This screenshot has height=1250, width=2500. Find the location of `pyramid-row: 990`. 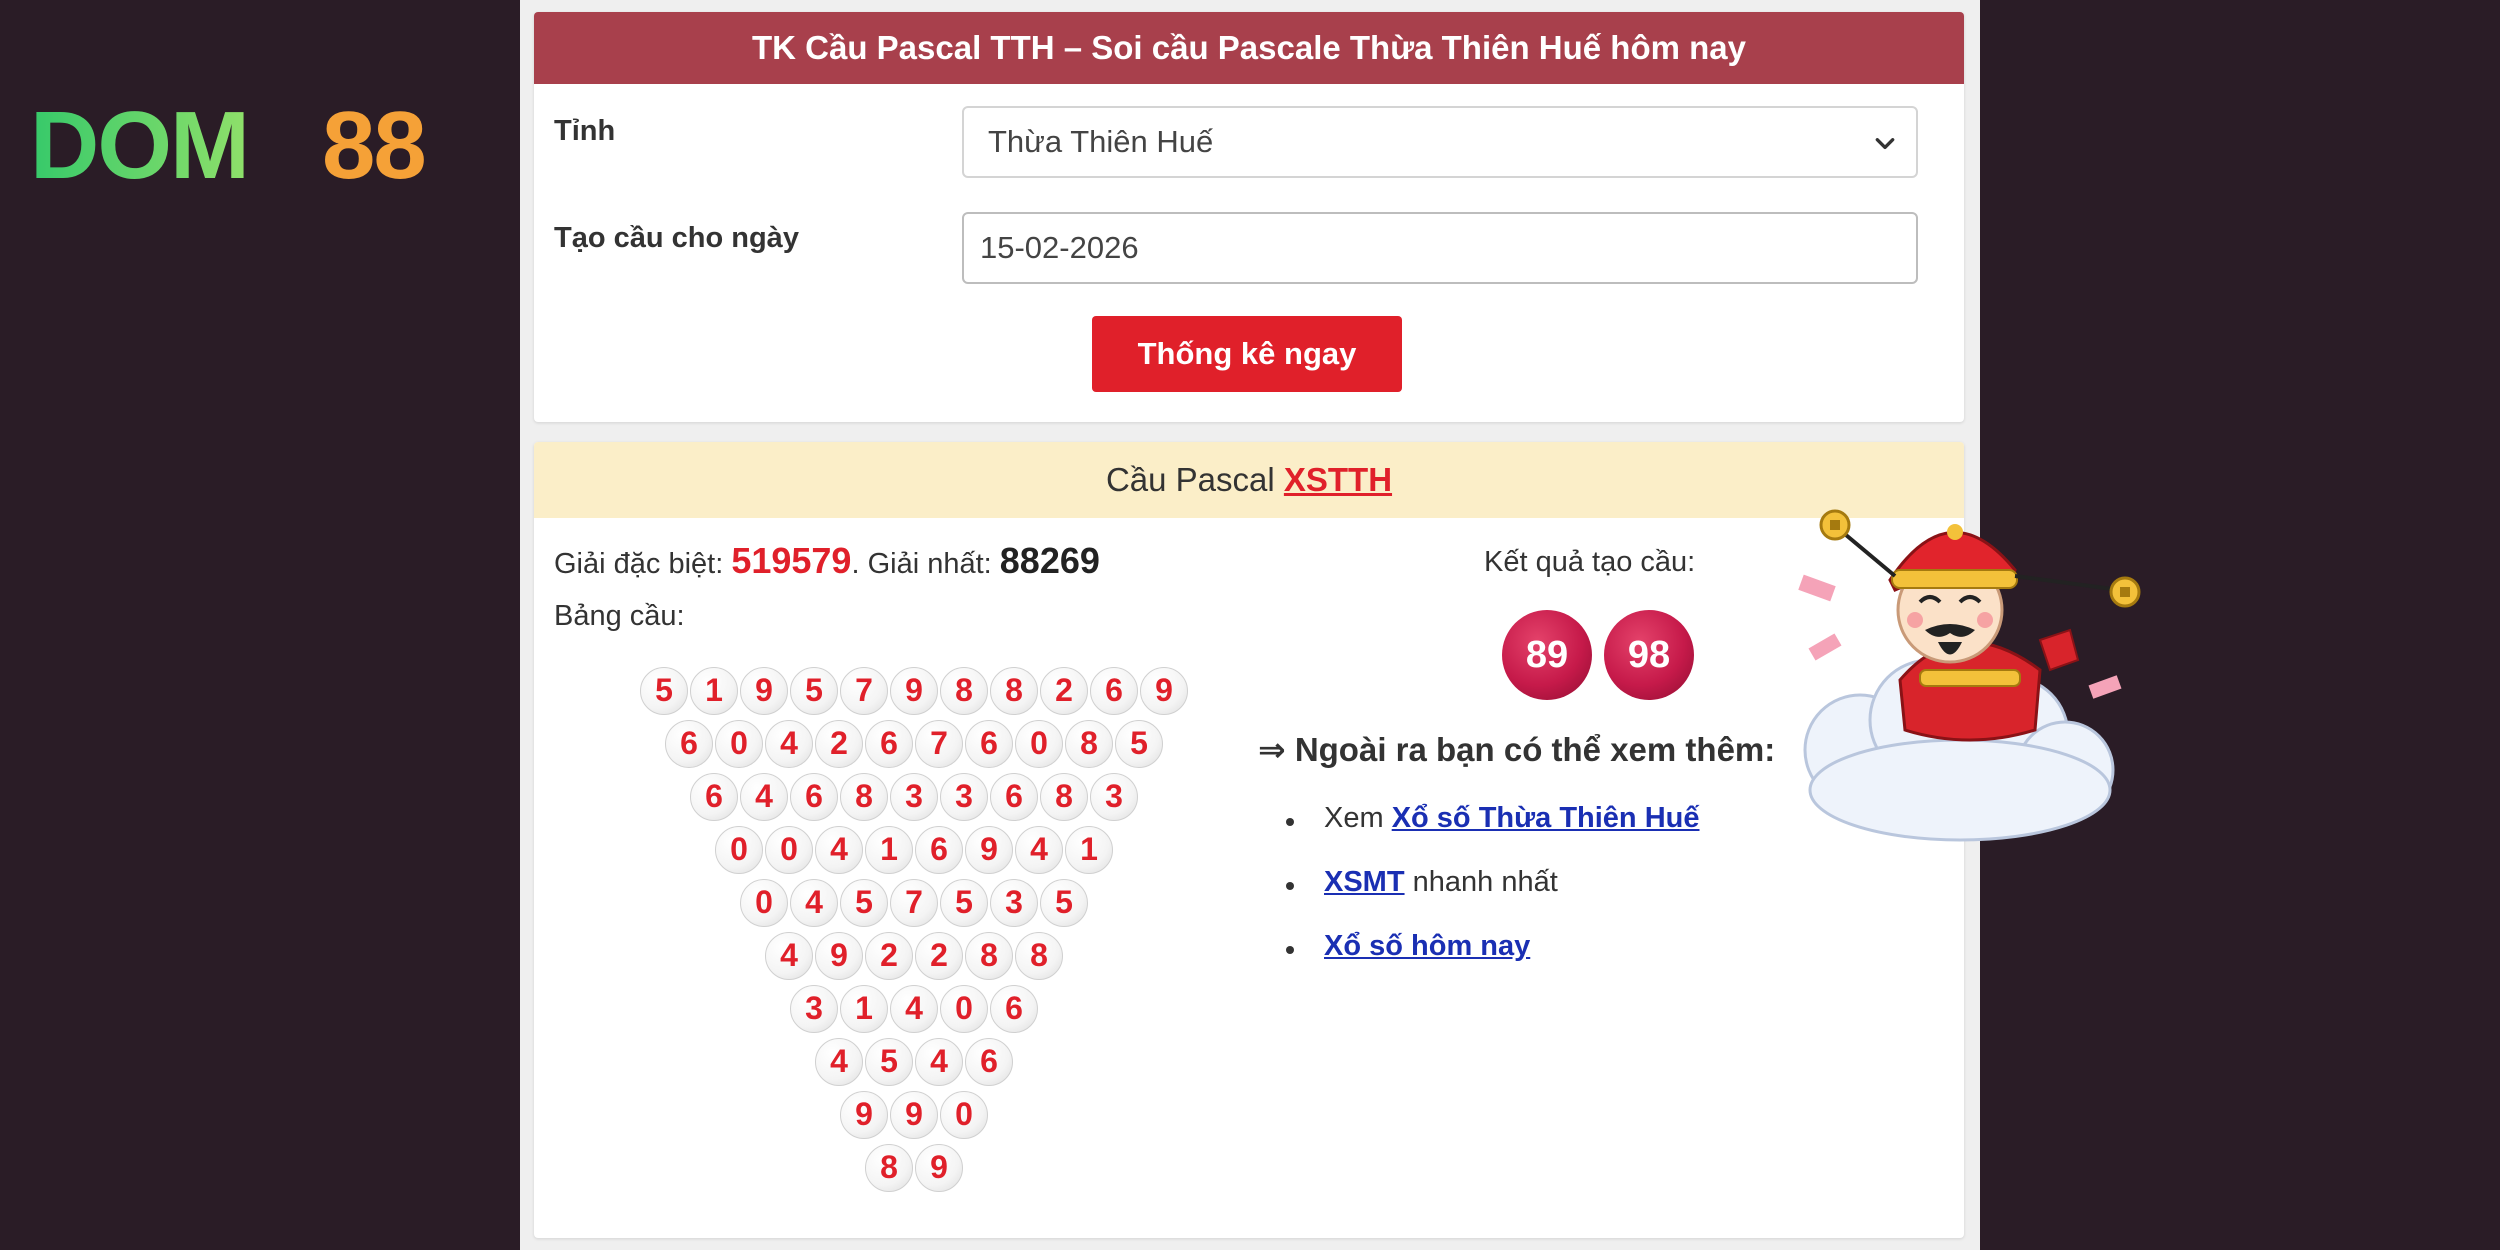

pyramid-row: 990 is located at coordinates (914, 1114).